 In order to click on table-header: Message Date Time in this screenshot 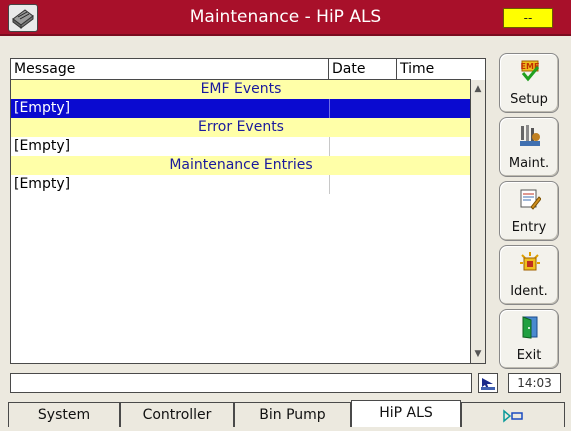, I will do `click(241, 69)`.